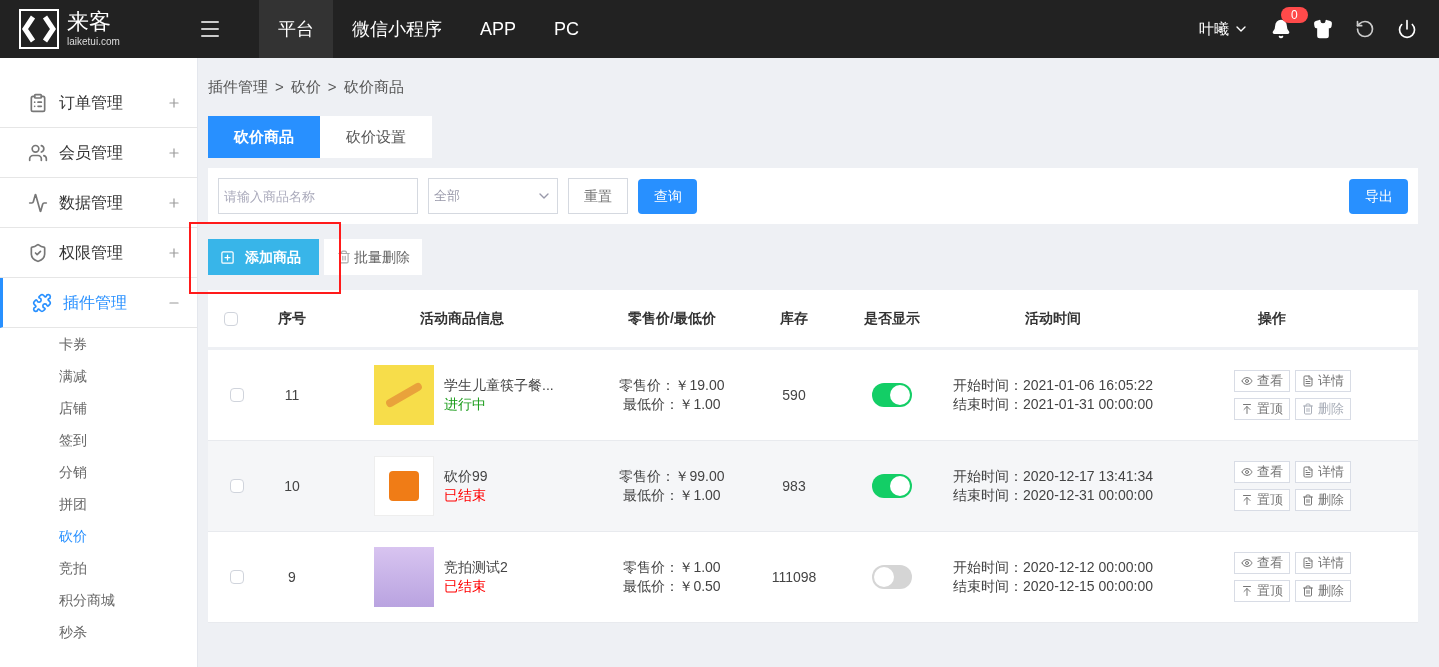 This screenshot has width=1439, height=667. What do you see at coordinates (98, 376) in the screenshot?
I see `submenu-item: 满减` at bounding box center [98, 376].